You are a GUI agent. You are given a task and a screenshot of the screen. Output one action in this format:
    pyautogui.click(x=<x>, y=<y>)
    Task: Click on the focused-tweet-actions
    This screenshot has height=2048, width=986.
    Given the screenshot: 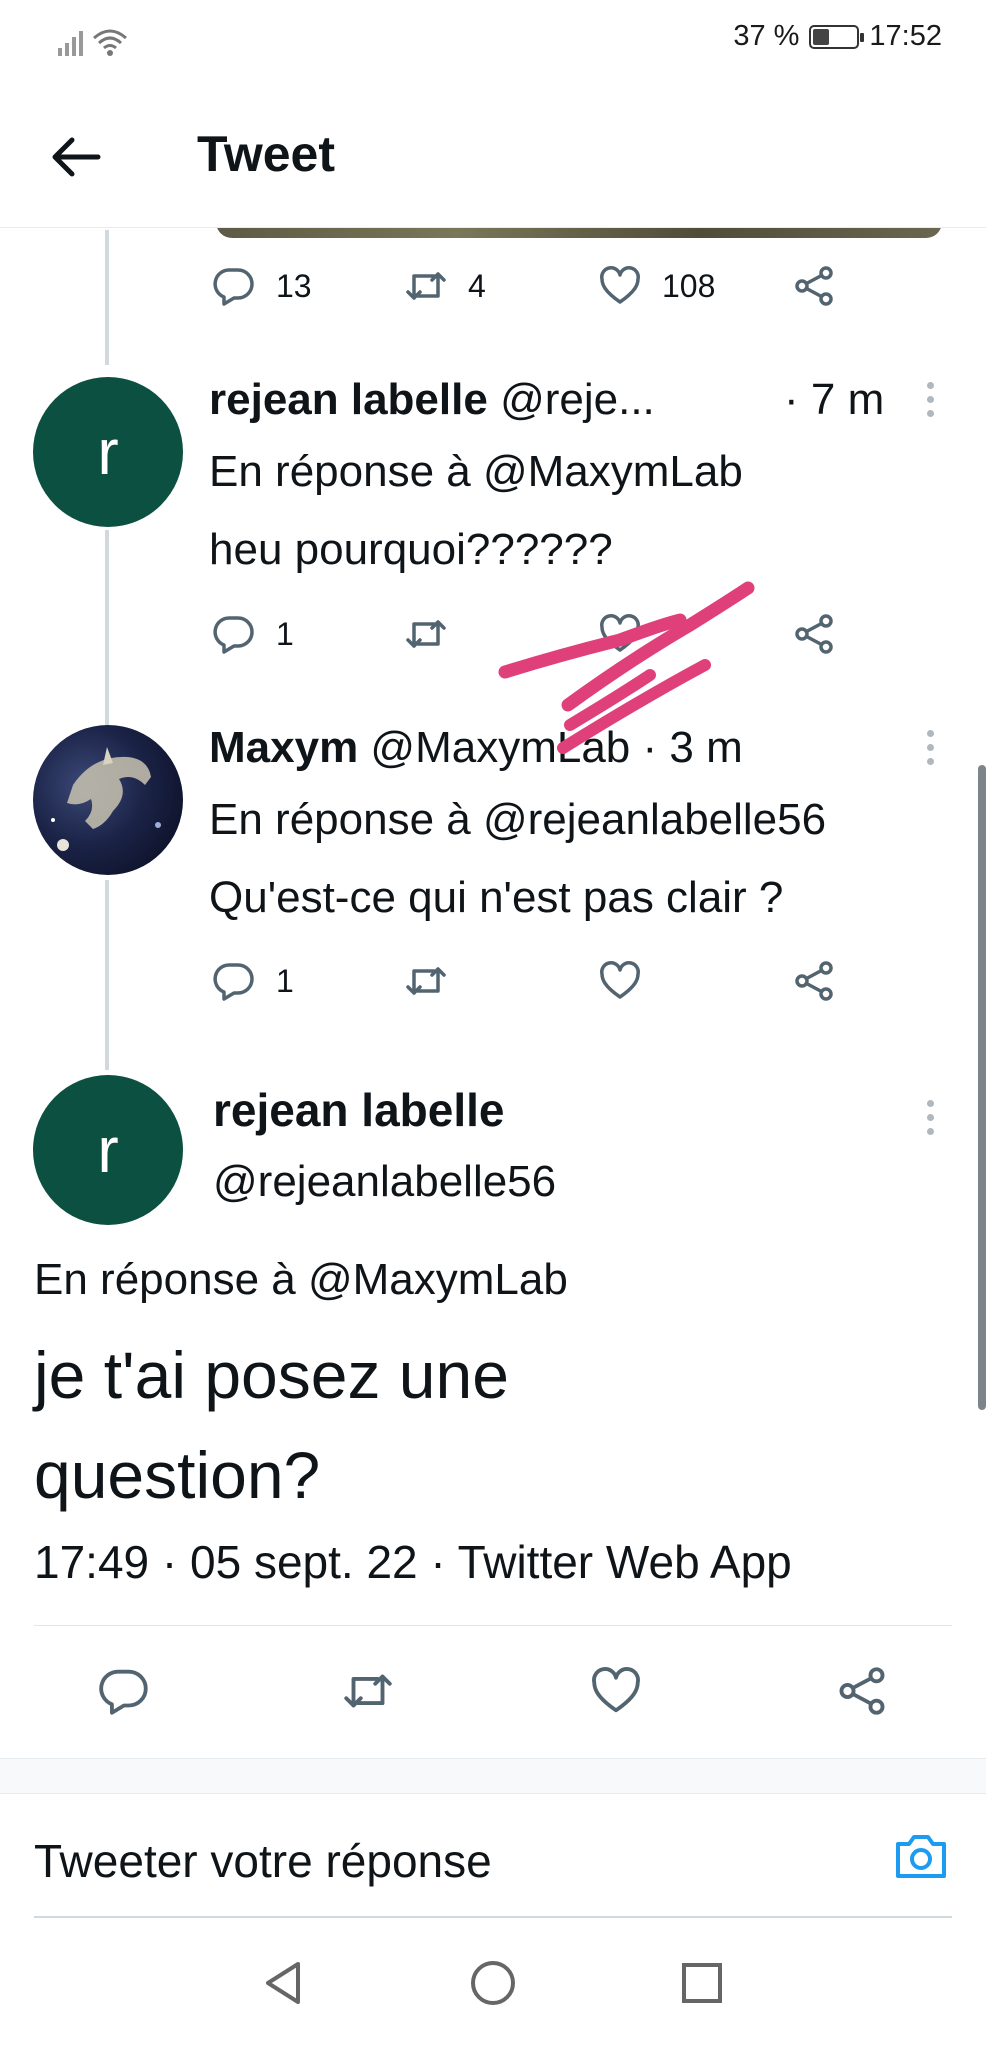 What is the action you would take?
    pyautogui.click(x=493, y=1697)
    